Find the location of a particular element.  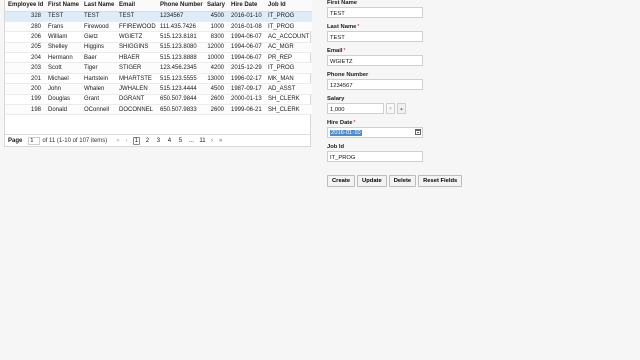

cell-email: JWHALEN is located at coordinates (136, 89).